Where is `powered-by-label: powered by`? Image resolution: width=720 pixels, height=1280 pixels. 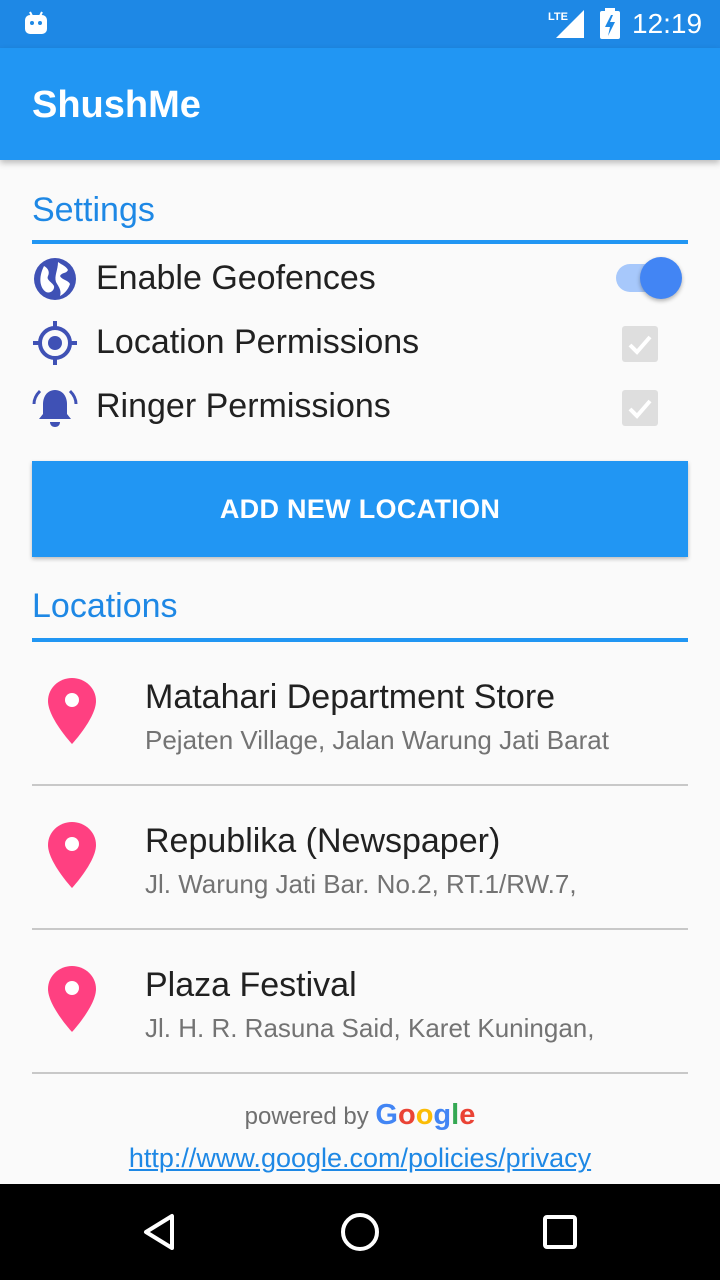
powered-by-label: powered by is located at coordinates (306, 1116).